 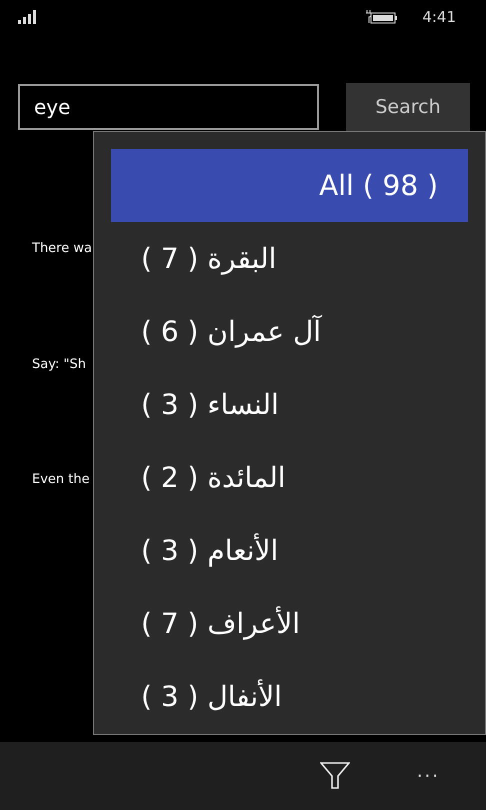 I want to click on dropdown-item: All ( 98 ), so click(x=289, y=185).